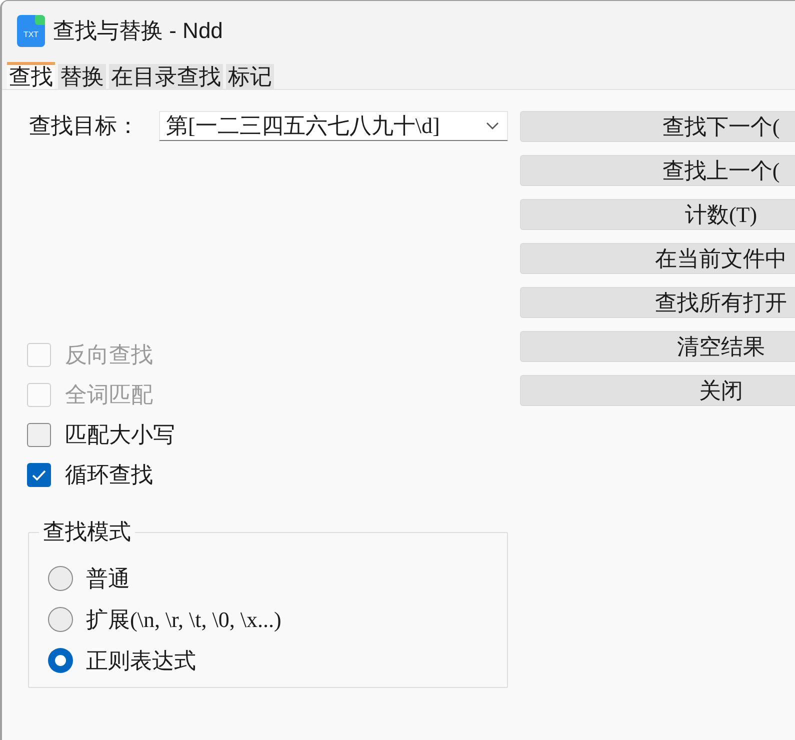 This screenshot has width=795, height=740. I want to click on checkbox-label: 匹配大小写, so click(120, 435).